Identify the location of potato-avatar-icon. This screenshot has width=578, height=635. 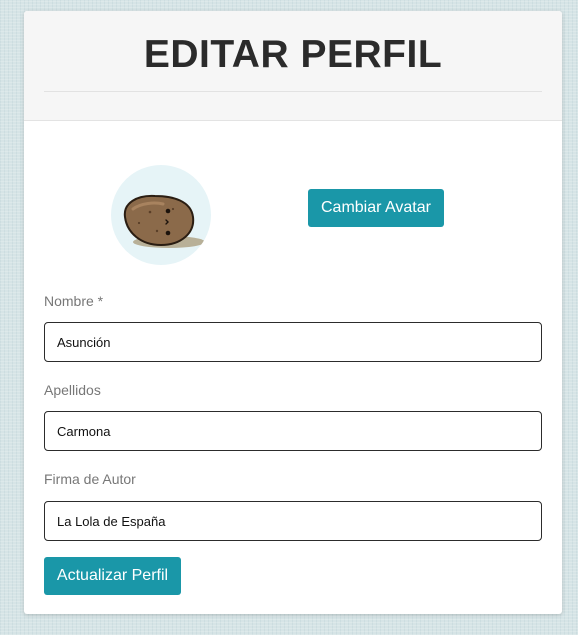
(164, 221).